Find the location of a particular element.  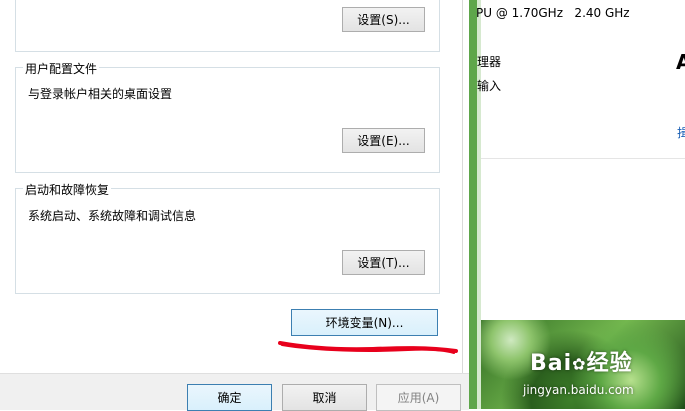

apply-button: 应用(A) is located at coordinates (418, 397).